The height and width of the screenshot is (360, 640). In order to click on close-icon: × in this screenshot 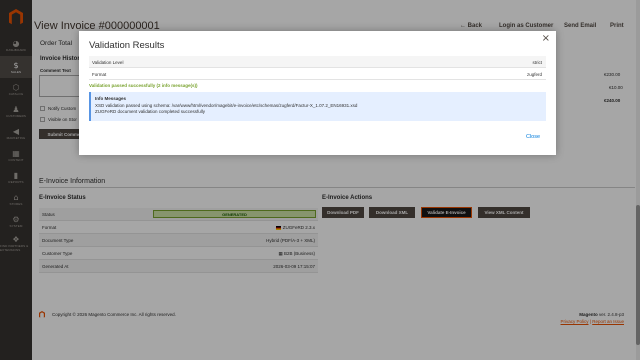, I will do `click(546, 38)`.